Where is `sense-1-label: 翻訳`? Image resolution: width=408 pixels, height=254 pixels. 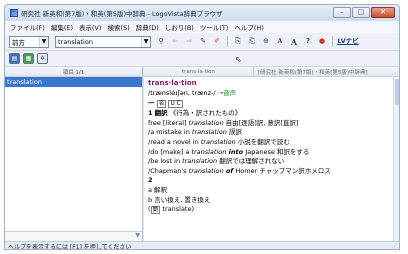 sense-1-label: 翻訳 is located at coordinates (161, 113).